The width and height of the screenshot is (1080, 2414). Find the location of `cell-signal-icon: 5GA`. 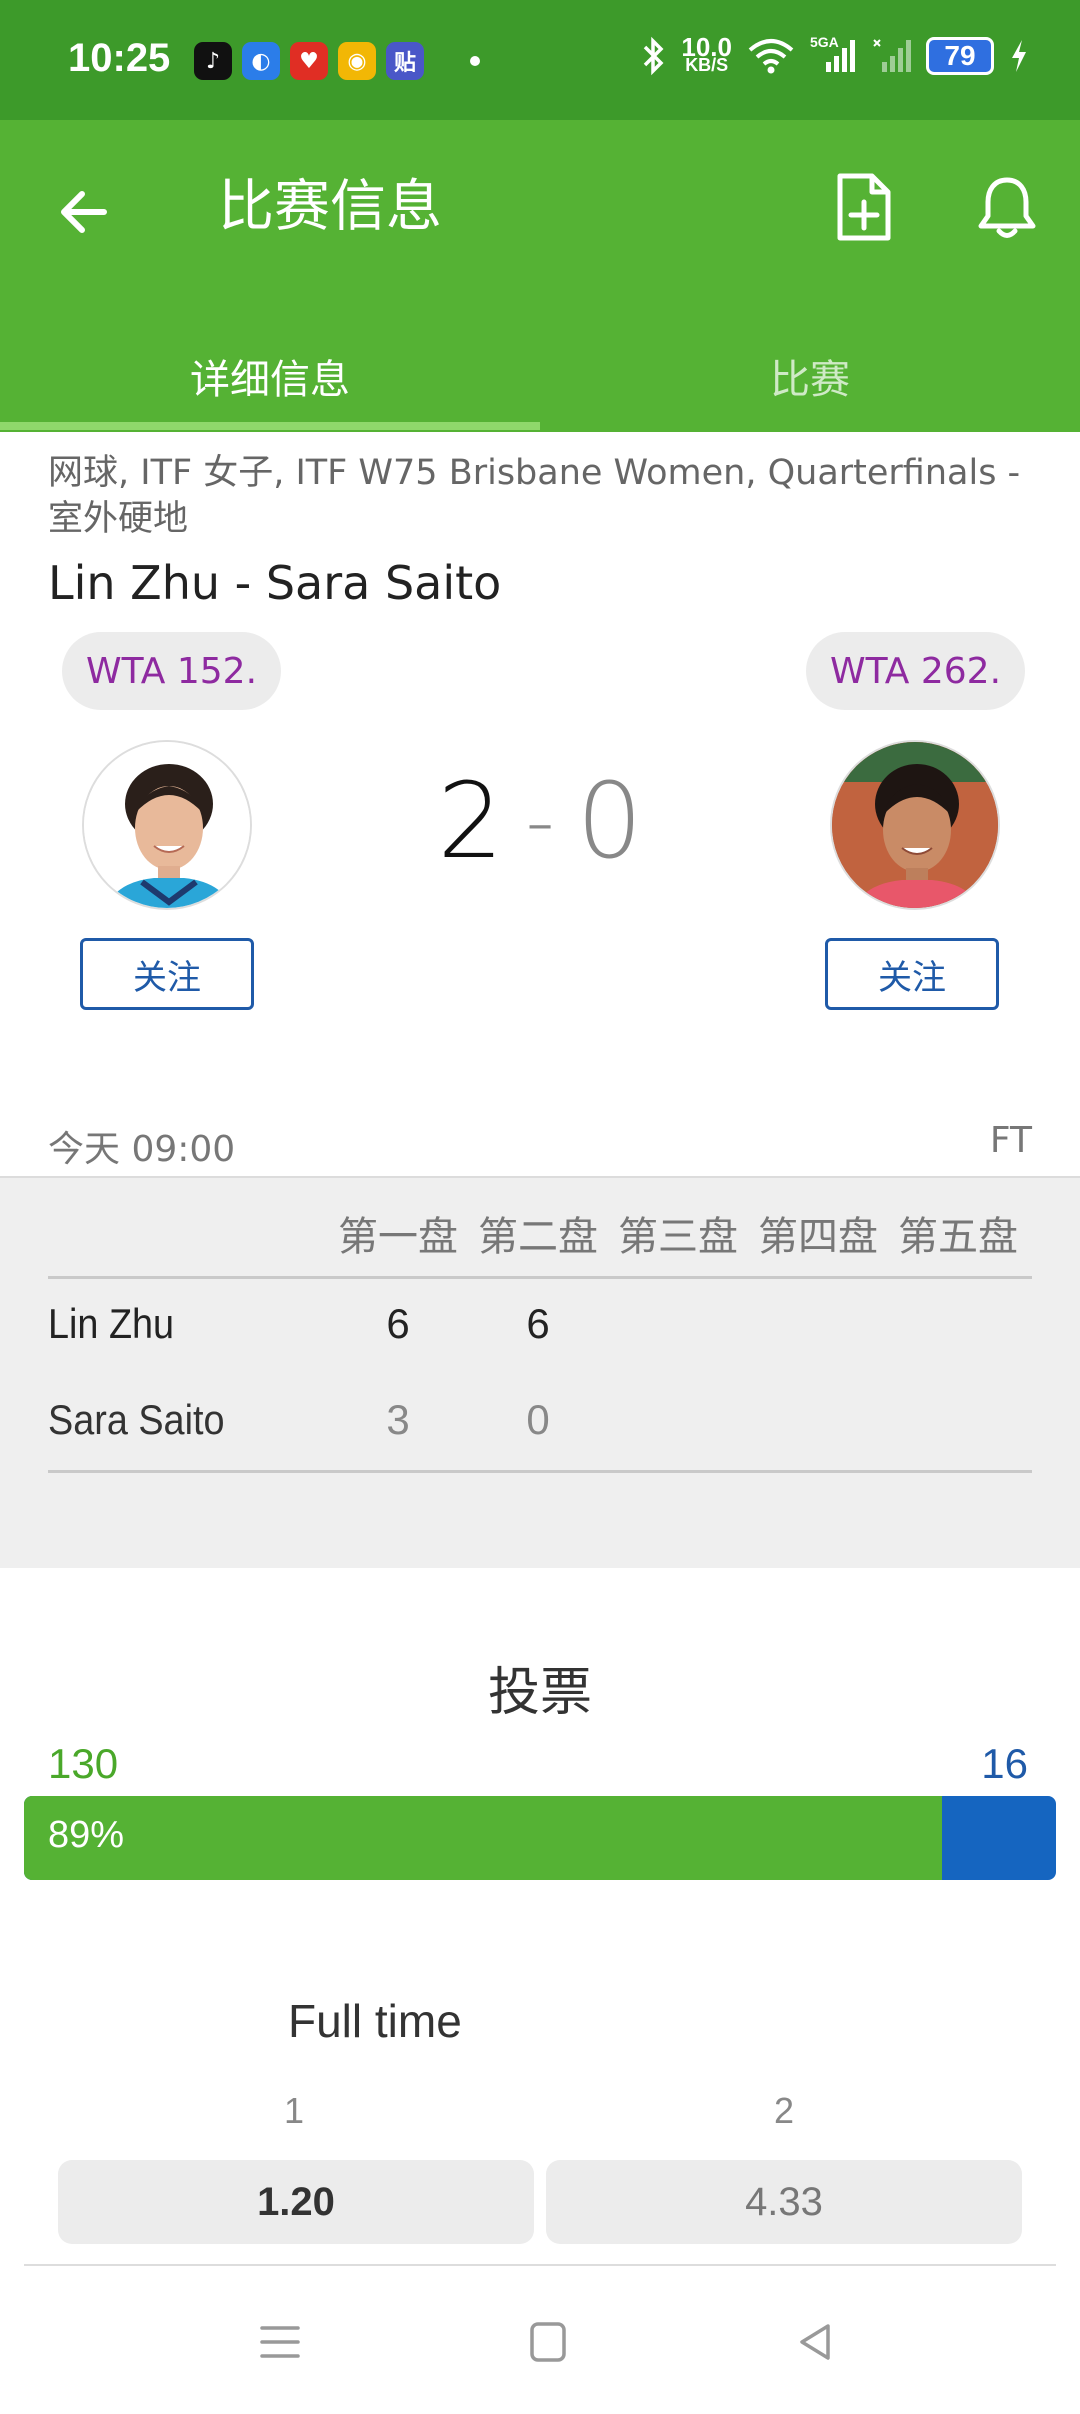

cell-signal-icon: 5GA is located at coordinates (834, 55).